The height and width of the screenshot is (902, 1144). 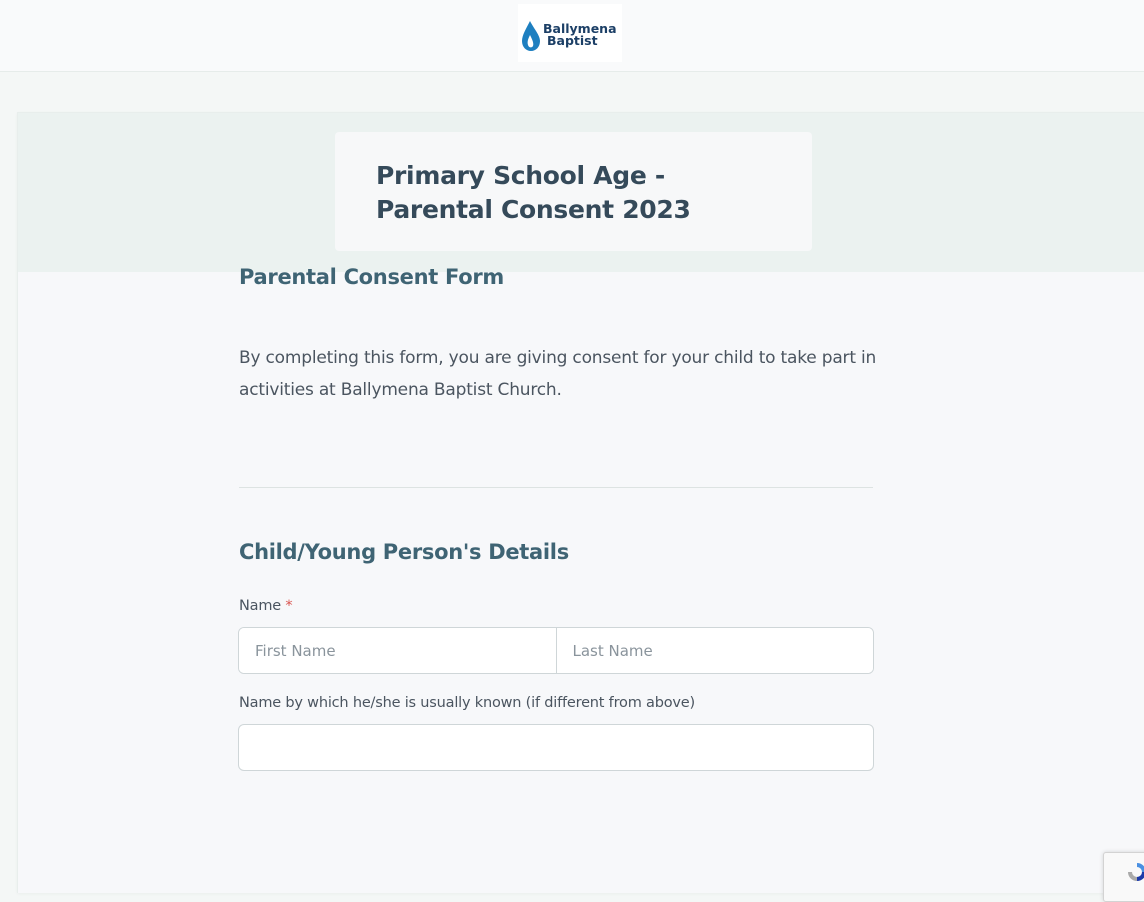 What do you see at coordinates (1136, 872) in the screenshot?
I see `recaptcha-icon` at bounding box center [1136, 872].